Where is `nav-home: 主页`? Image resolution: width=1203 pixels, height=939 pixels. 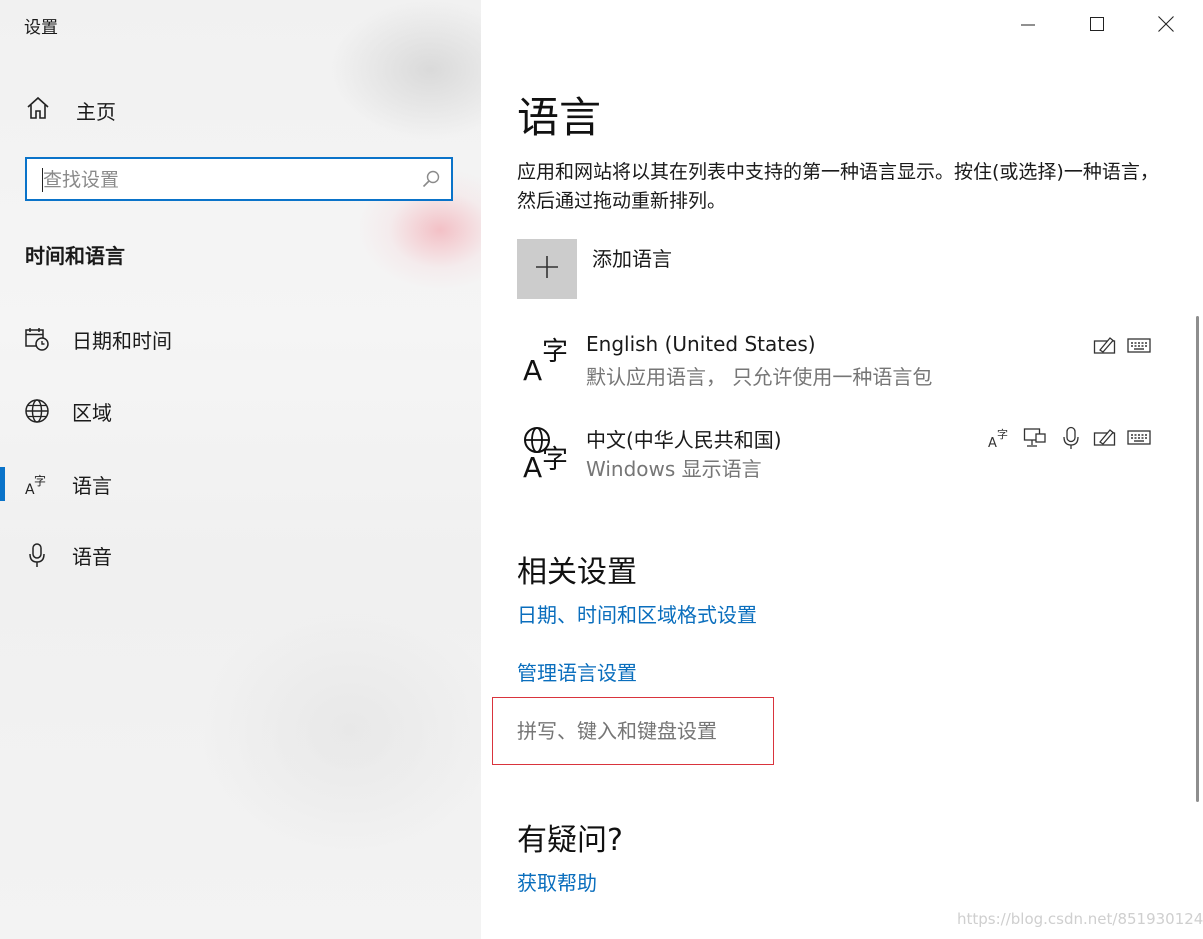 nav-home: 主页 is located at coordinates (70, 110).